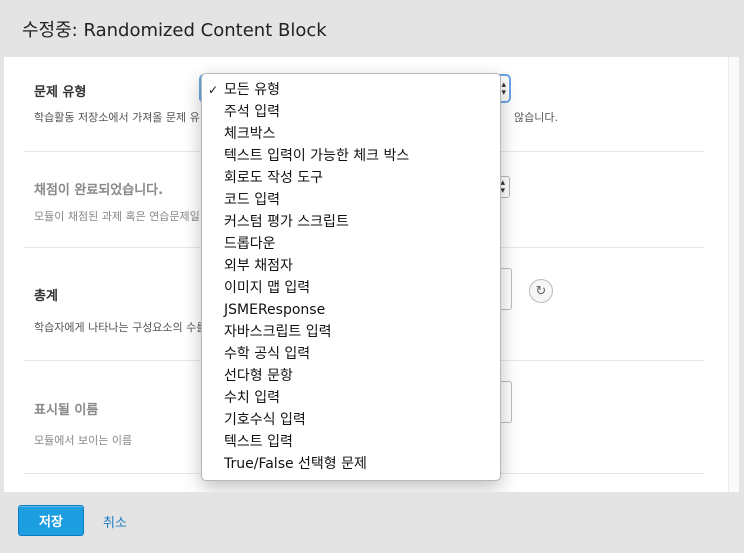  What do you see at coordinates (351, 310) in the screenshot?
I see `dropdown-option: JSMEResponse` at bounding box center [351, 310].